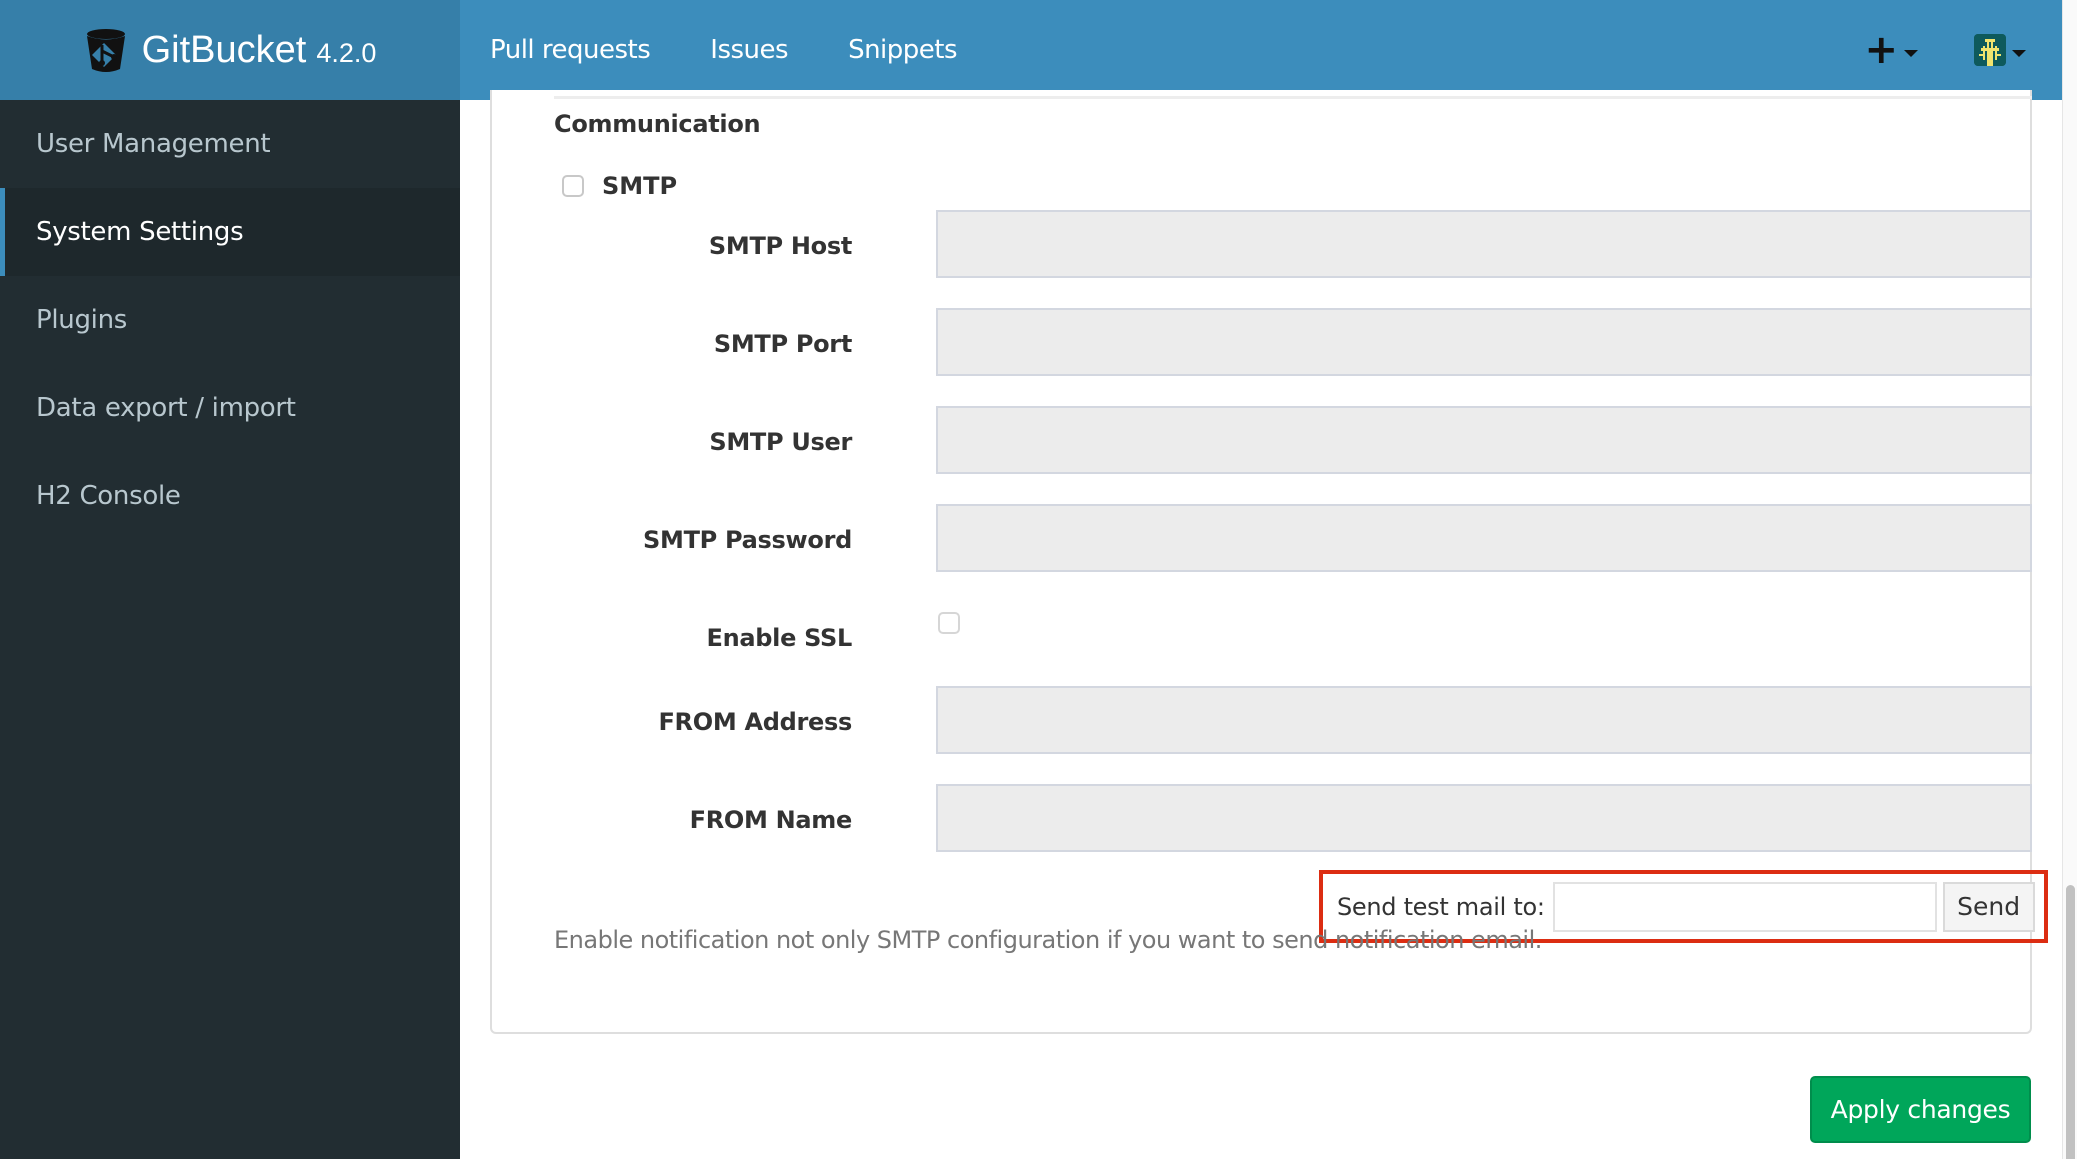 This screenshot has width=2077, height=1159. I want to click on sidebar-item-h2-console: H2 Console, so click(230, 496).